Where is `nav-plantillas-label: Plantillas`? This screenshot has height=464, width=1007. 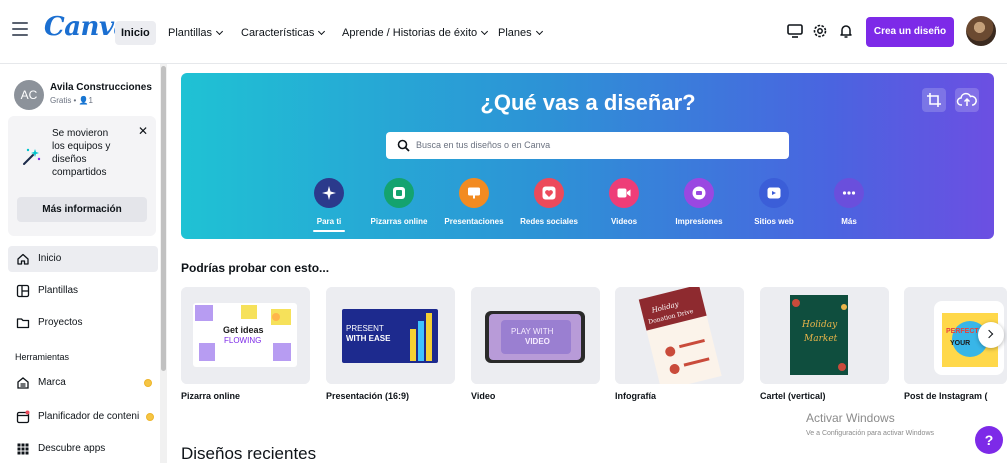
nav-plantillas-label: Plantillas is located at coordinates (190, 33).